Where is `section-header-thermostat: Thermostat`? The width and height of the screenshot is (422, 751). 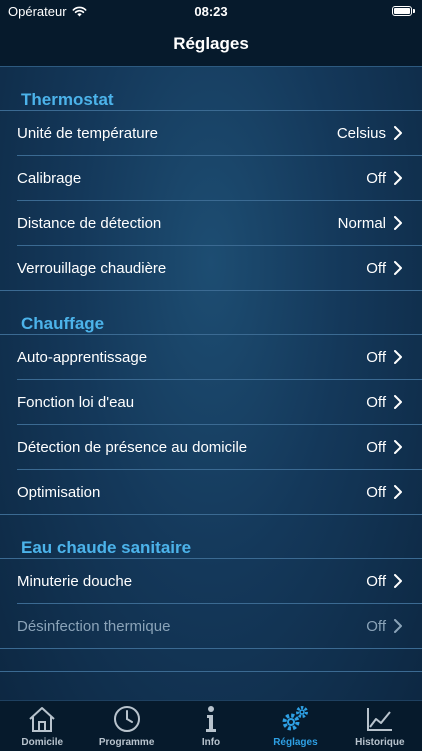 section-header-thermostat: Thermostat is located at coordinates (211, 100).